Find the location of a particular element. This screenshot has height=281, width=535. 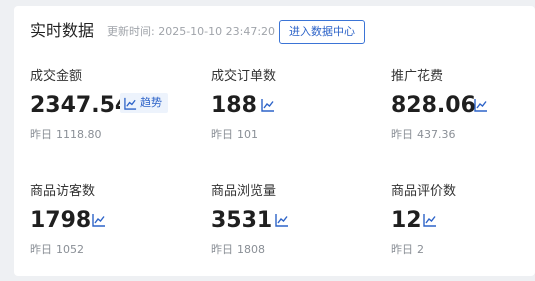

metric-previous: 昨日 1052 is located at coordinates (57, 250).